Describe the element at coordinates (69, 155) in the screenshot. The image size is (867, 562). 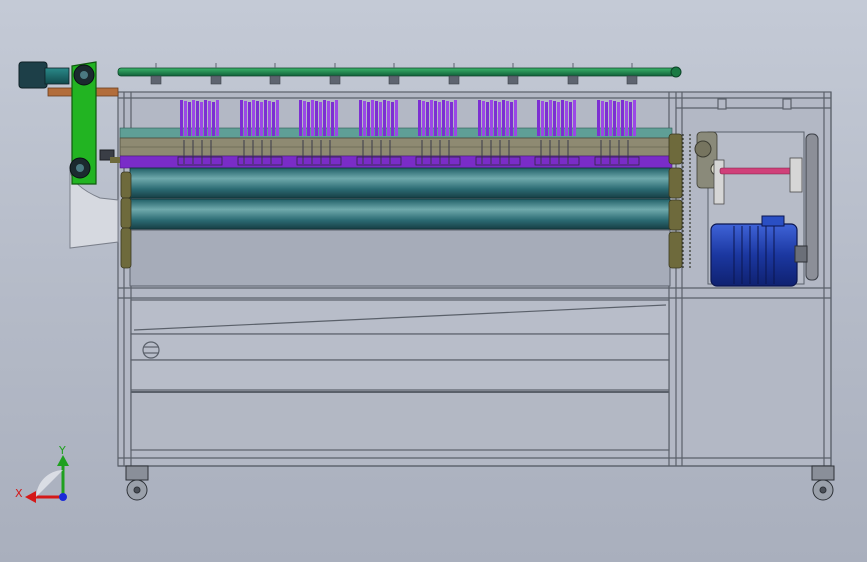
I see `left-drive` at that location.